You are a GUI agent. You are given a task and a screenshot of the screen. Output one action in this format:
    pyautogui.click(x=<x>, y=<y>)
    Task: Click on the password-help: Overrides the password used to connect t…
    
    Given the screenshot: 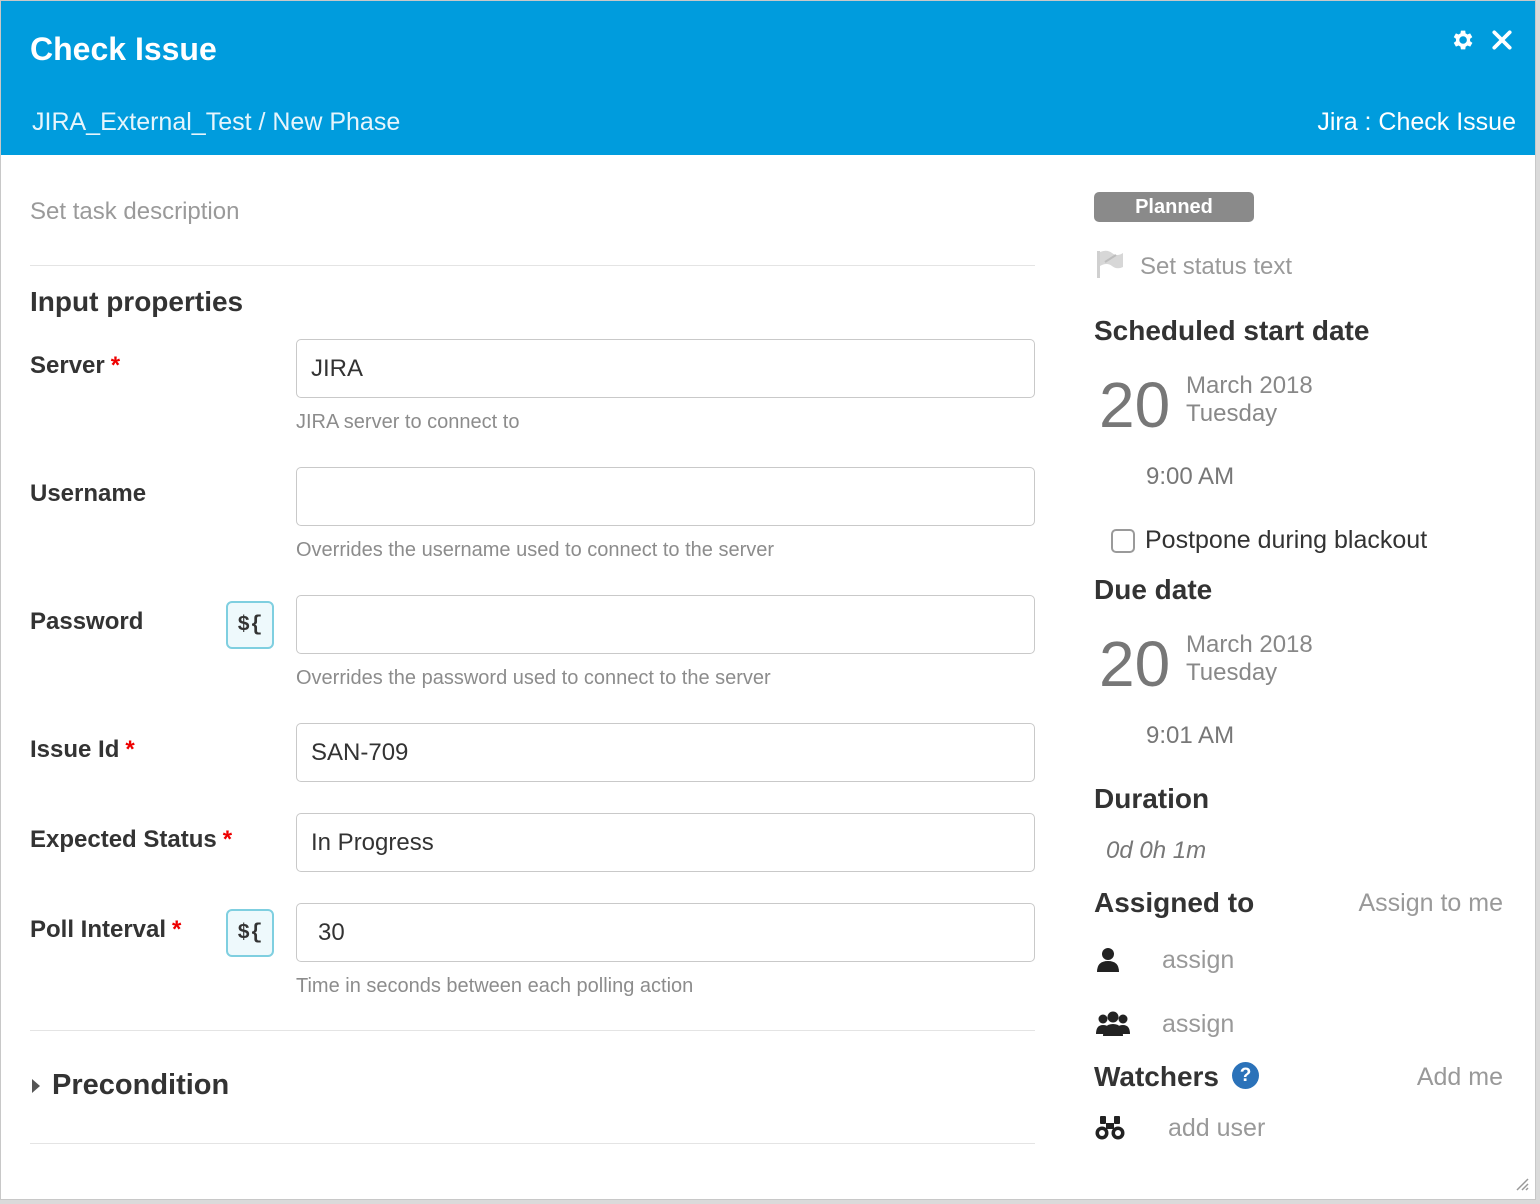 What is the action you would take?
    pyautogui.click(x=533, y=678)
    